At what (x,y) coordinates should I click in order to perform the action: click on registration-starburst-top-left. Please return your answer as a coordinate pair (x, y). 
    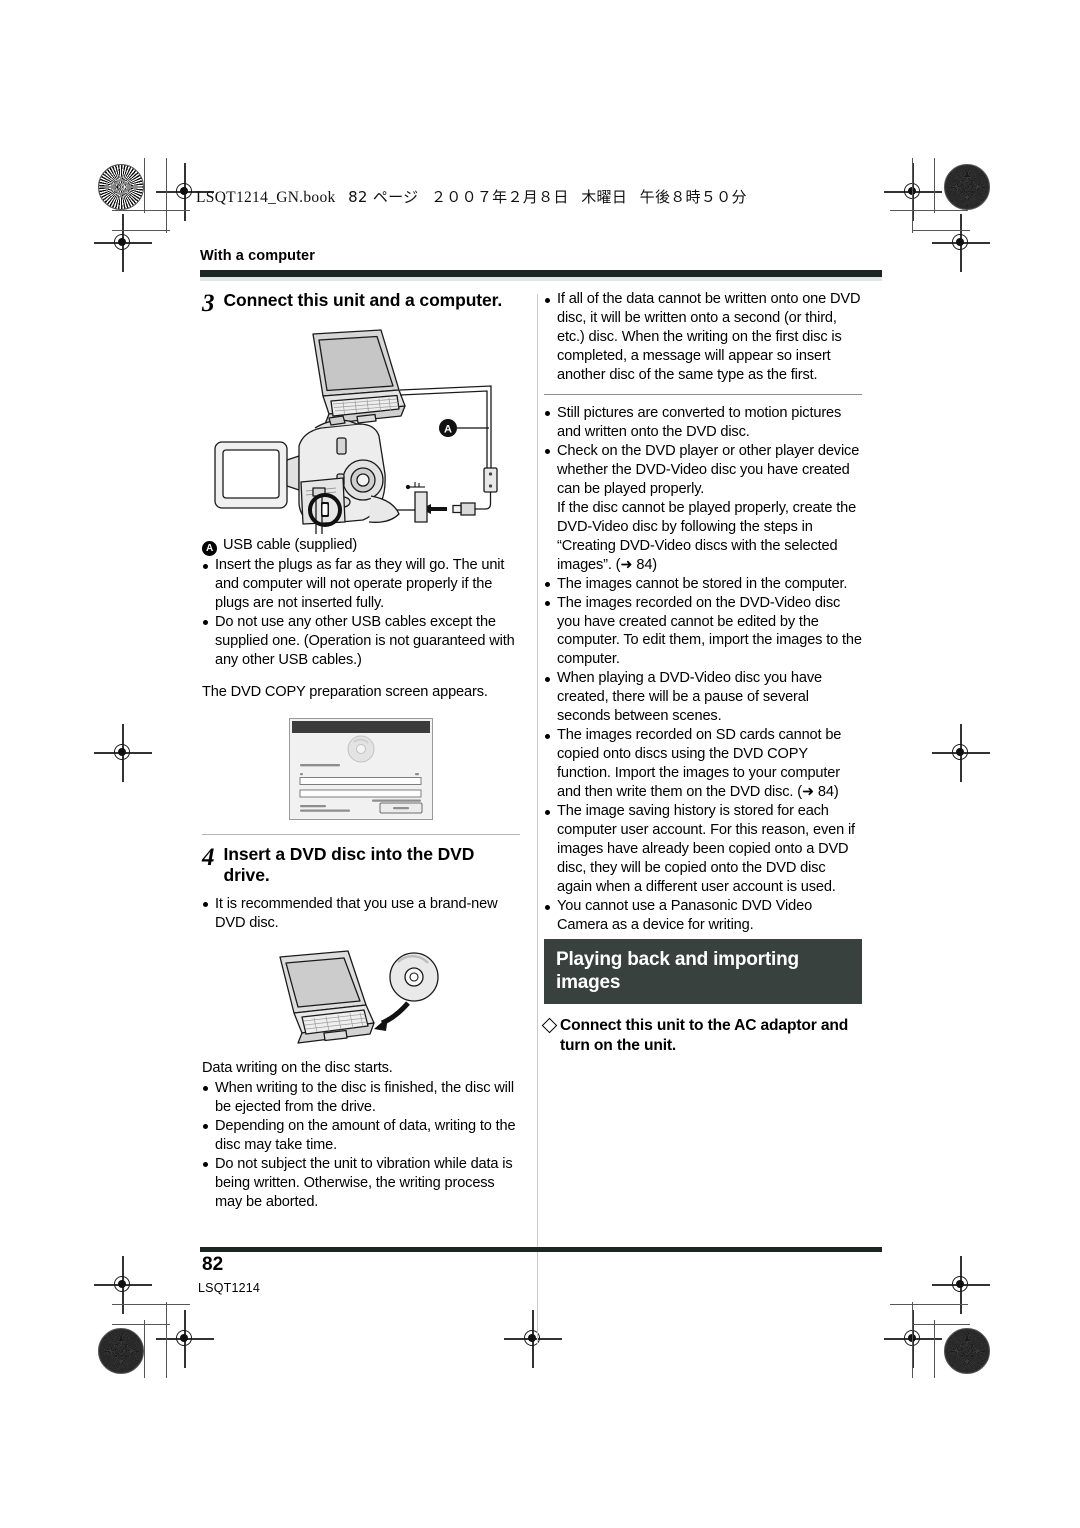
    Looking at the image, I should click on (121, 187).